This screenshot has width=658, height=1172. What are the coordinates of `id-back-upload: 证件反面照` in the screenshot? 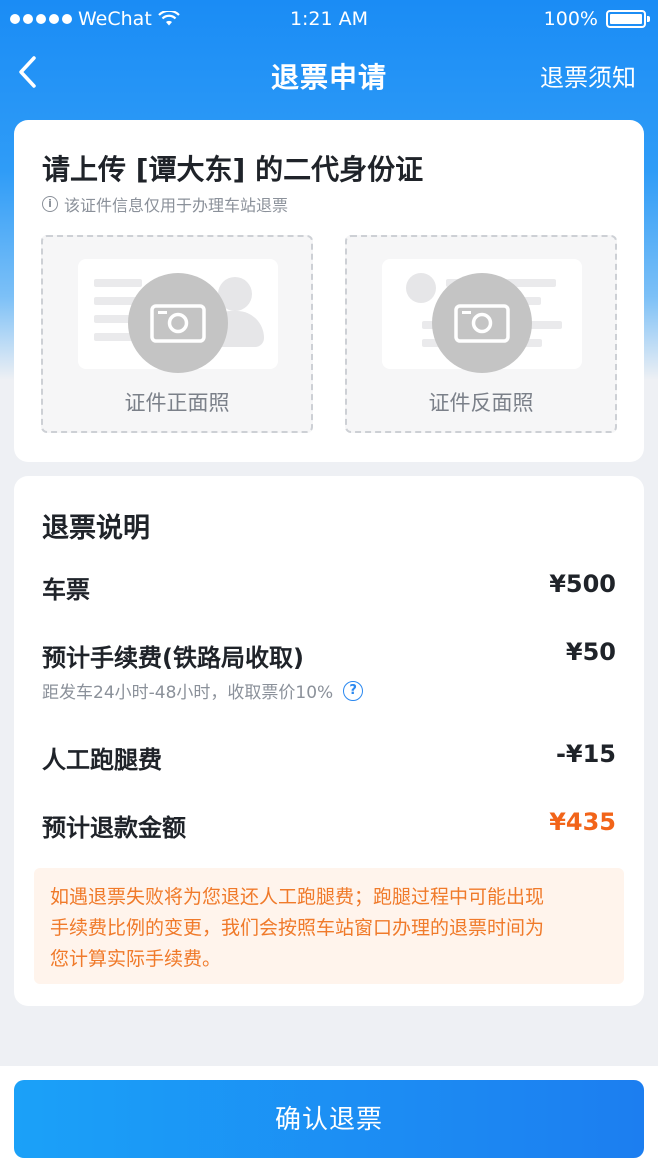 It's located at (481, 334).